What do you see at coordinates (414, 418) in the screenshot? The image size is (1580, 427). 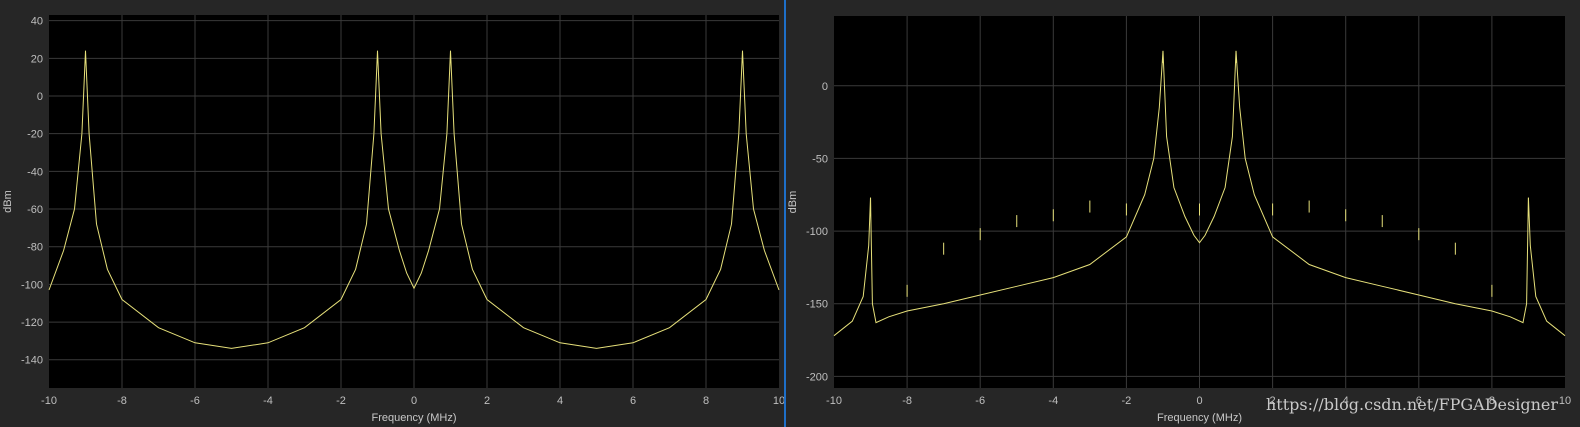 I see `left-x-axis-label: Frequency (MHz)` at bounding box center [414, 418].